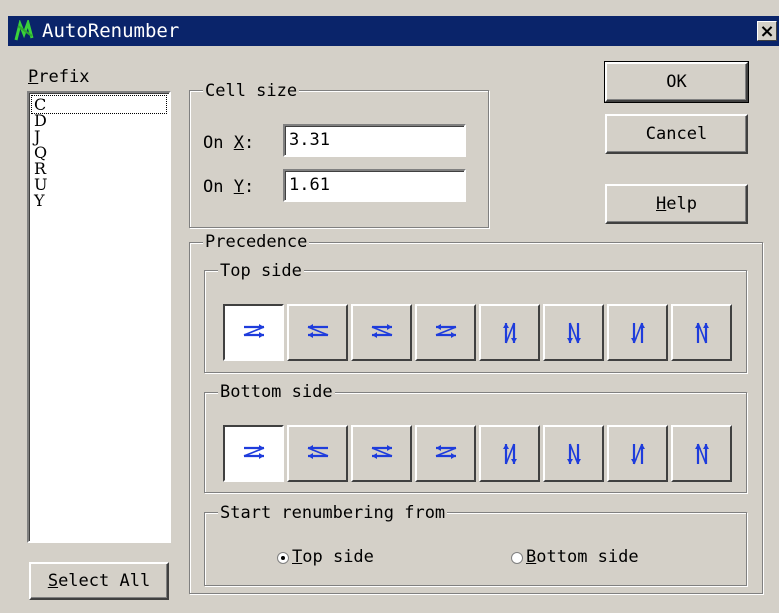 The image size is (779, 613). What do you see at coordinates (374, 185) in the screenshot?
I see `on-y-input: 1.61` at bounding box center [374, 185].